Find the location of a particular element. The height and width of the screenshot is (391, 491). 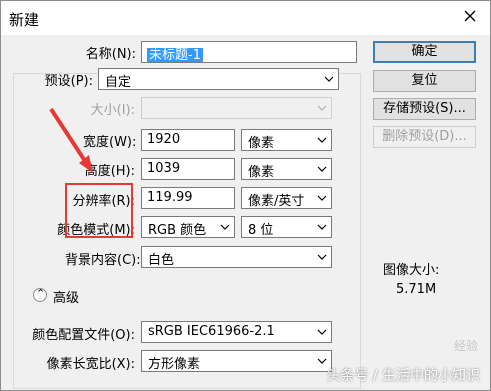

color-profile-value: sRGB IEC61966-2.1 is located at coordinates (211, 331).